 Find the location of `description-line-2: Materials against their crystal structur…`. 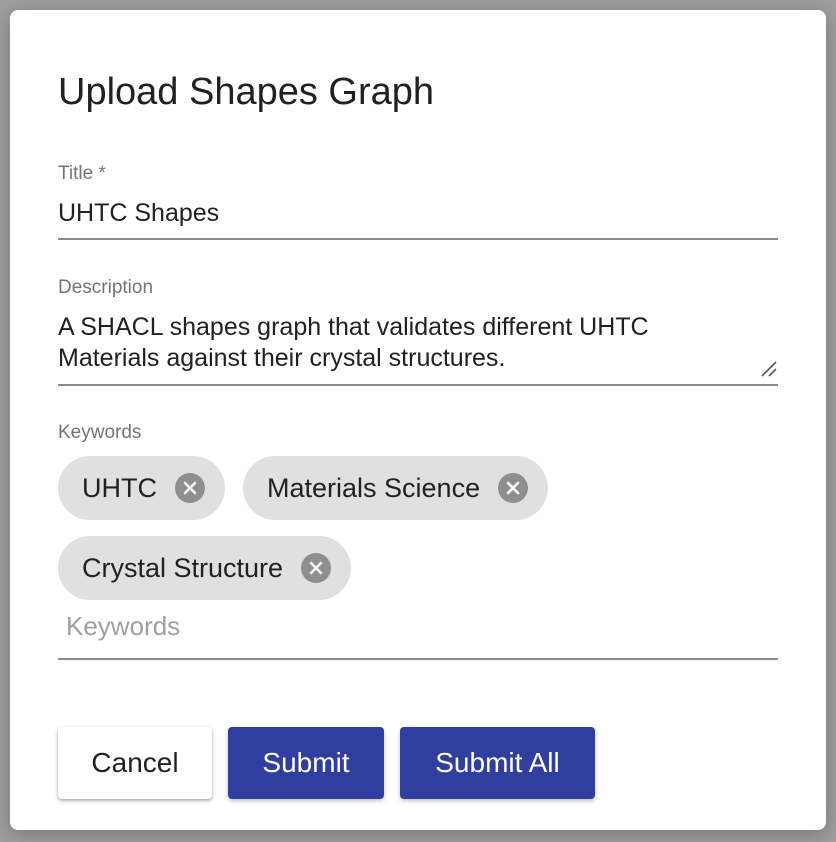

description-line-2: Materials against their crystal structur… is located at coordinates (281, 358).